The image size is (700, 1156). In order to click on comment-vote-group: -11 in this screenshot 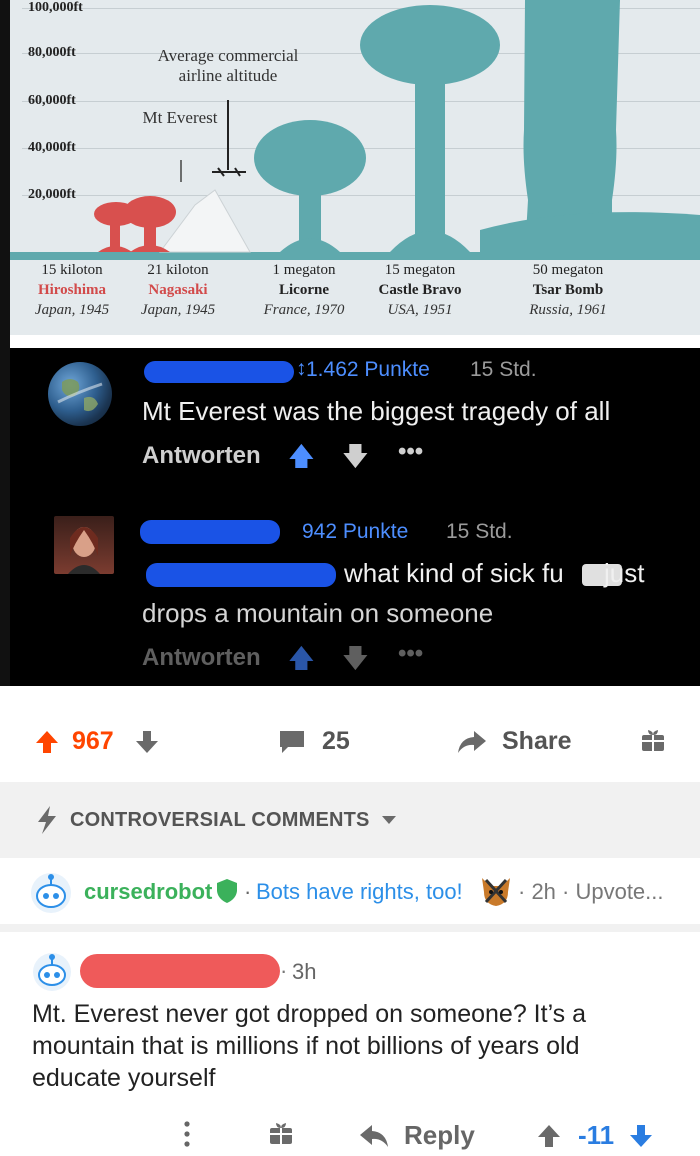, I will do `click(595, 1135)`.